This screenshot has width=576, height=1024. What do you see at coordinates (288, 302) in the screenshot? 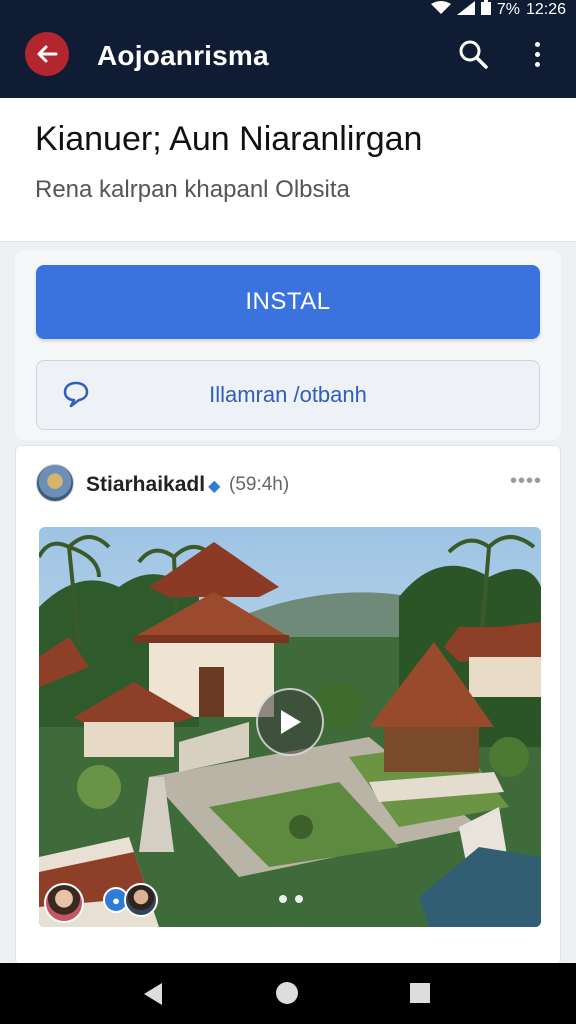
I see `install-button: INSTAL` at bounding box center [288, 302].